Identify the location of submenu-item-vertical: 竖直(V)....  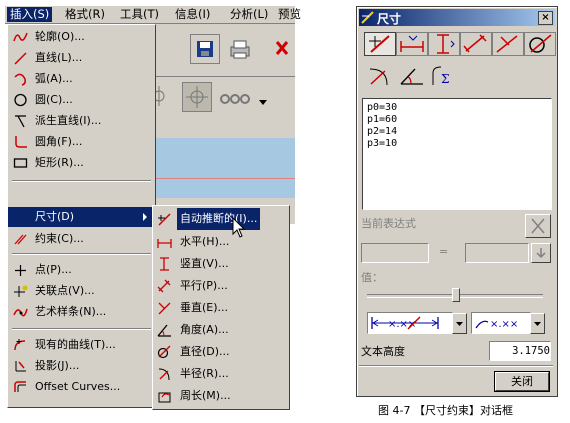
(221, 264).